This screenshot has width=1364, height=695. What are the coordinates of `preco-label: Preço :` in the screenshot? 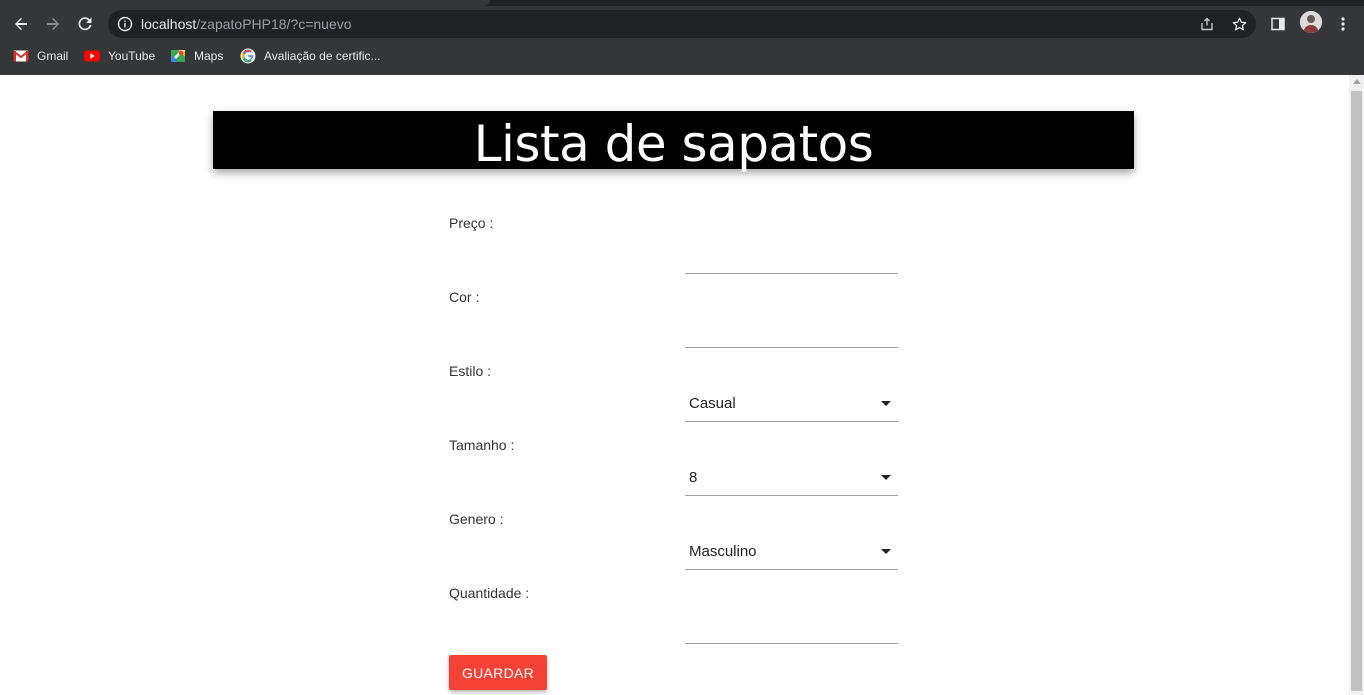 It's located at (471, 223).